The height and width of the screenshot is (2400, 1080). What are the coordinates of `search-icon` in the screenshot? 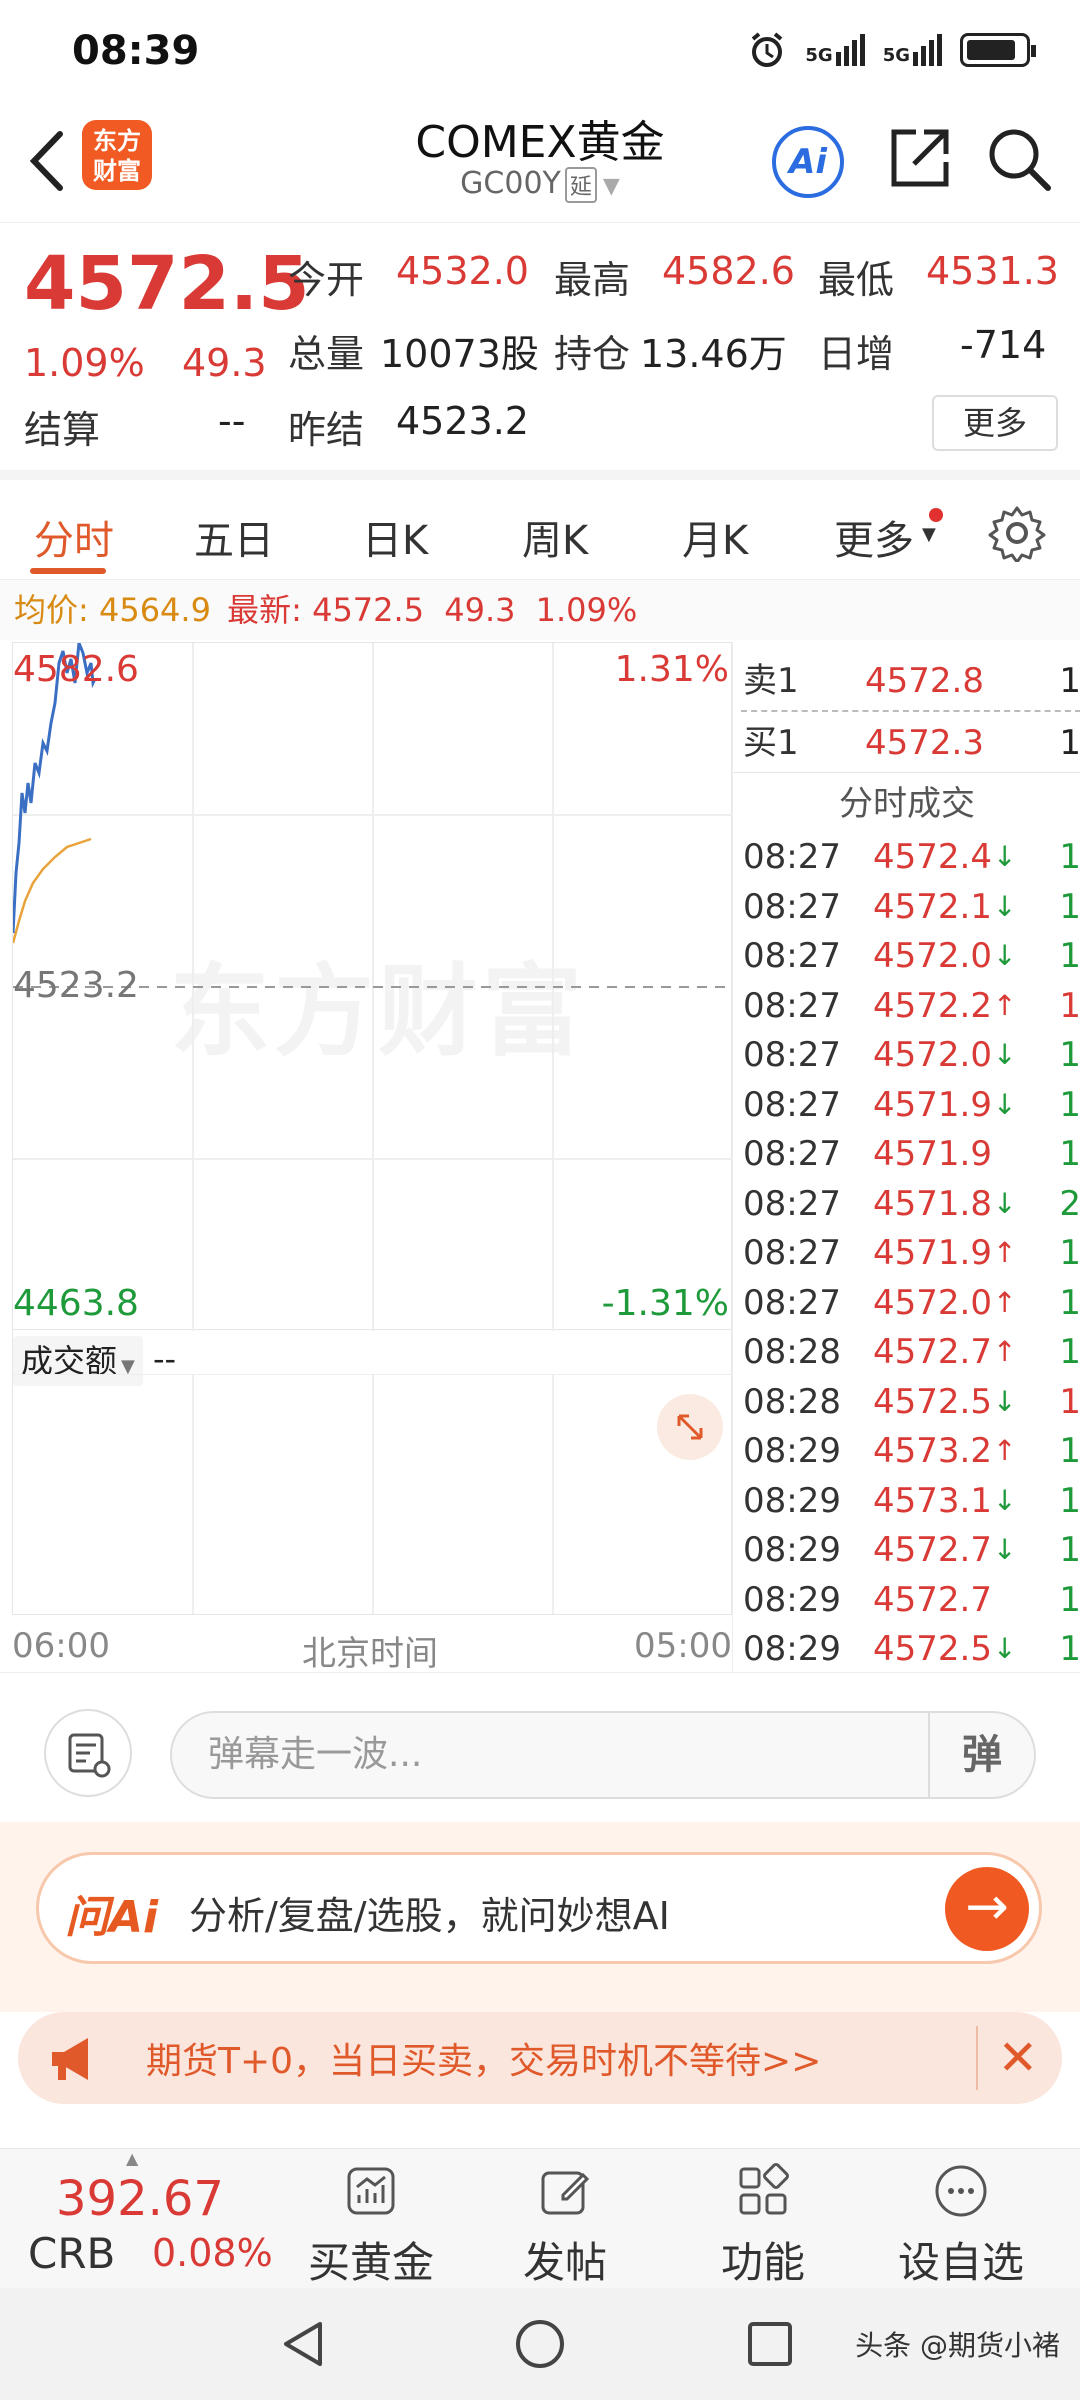 It's located at (1019, 159).